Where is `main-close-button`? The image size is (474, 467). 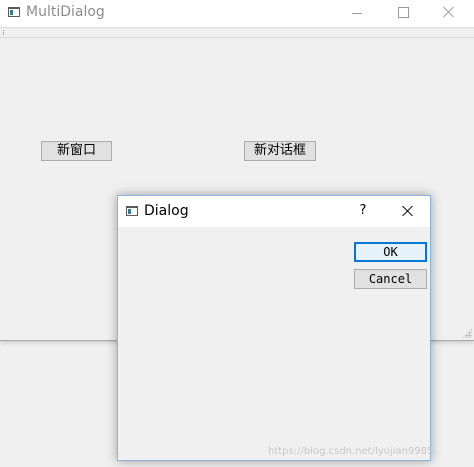
main-close-button is located at coordinates (449, 13).